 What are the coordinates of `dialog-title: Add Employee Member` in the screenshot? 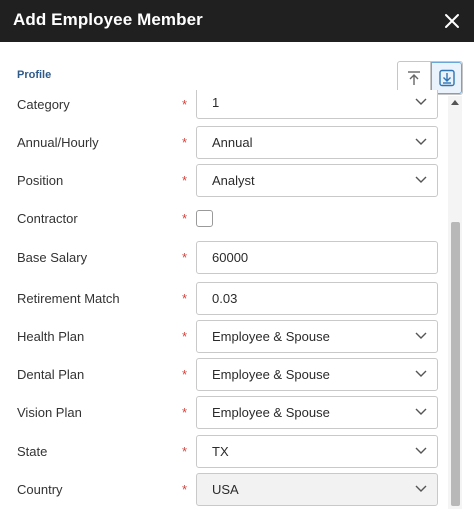 It's located at (108, 19).